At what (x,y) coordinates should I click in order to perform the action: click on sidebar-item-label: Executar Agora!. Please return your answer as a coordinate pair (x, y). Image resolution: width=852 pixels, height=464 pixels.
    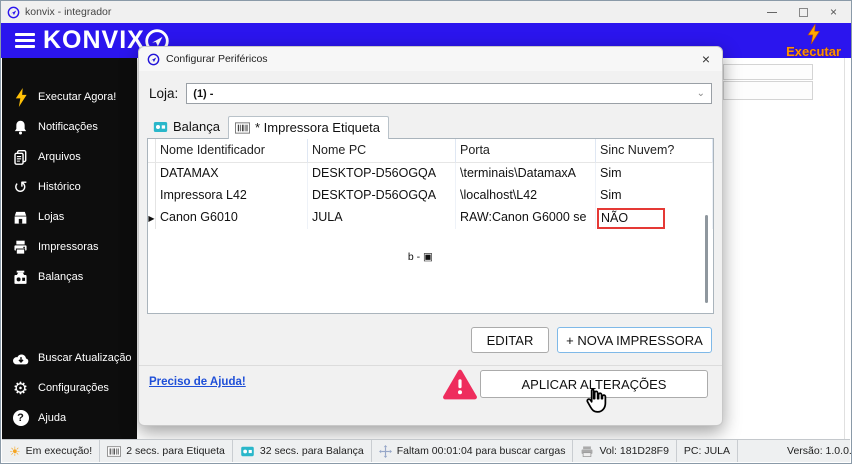
    Looking at the image, I should click on (77, 97).